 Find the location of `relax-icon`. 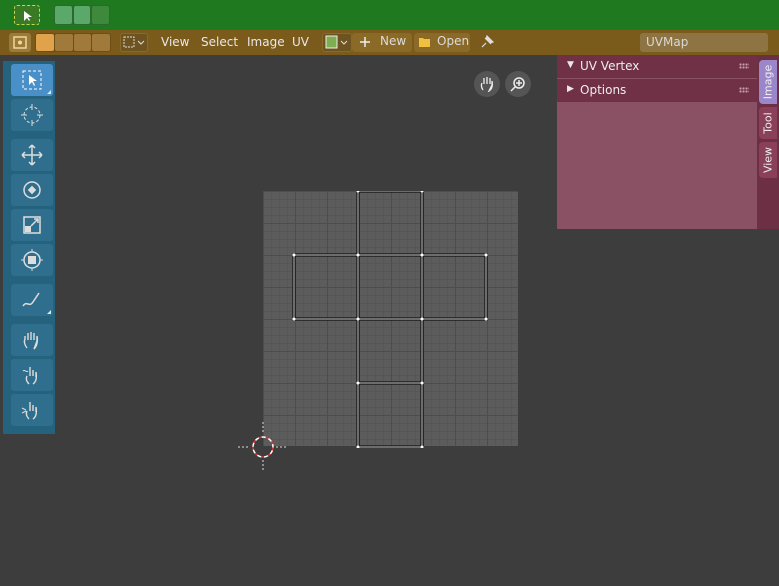

relax-icon is located at coordinates (30, 376).